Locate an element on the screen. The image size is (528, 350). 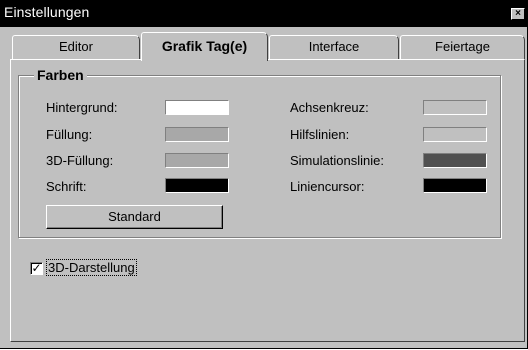
tab-label: Interface is located at coordinates (334, 46).